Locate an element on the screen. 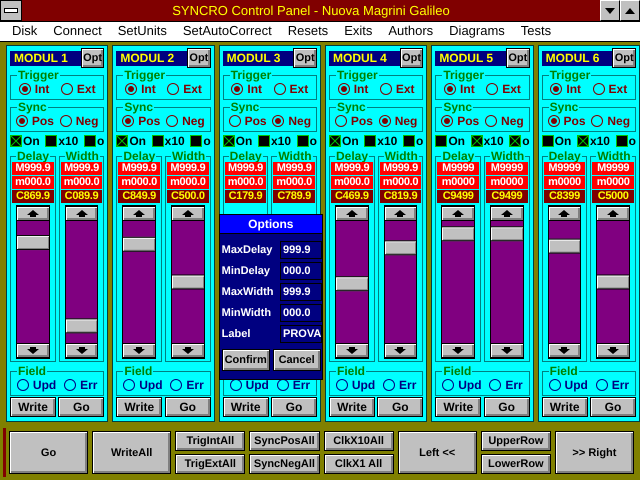  minimize-button is located at coordinates (610, 10).